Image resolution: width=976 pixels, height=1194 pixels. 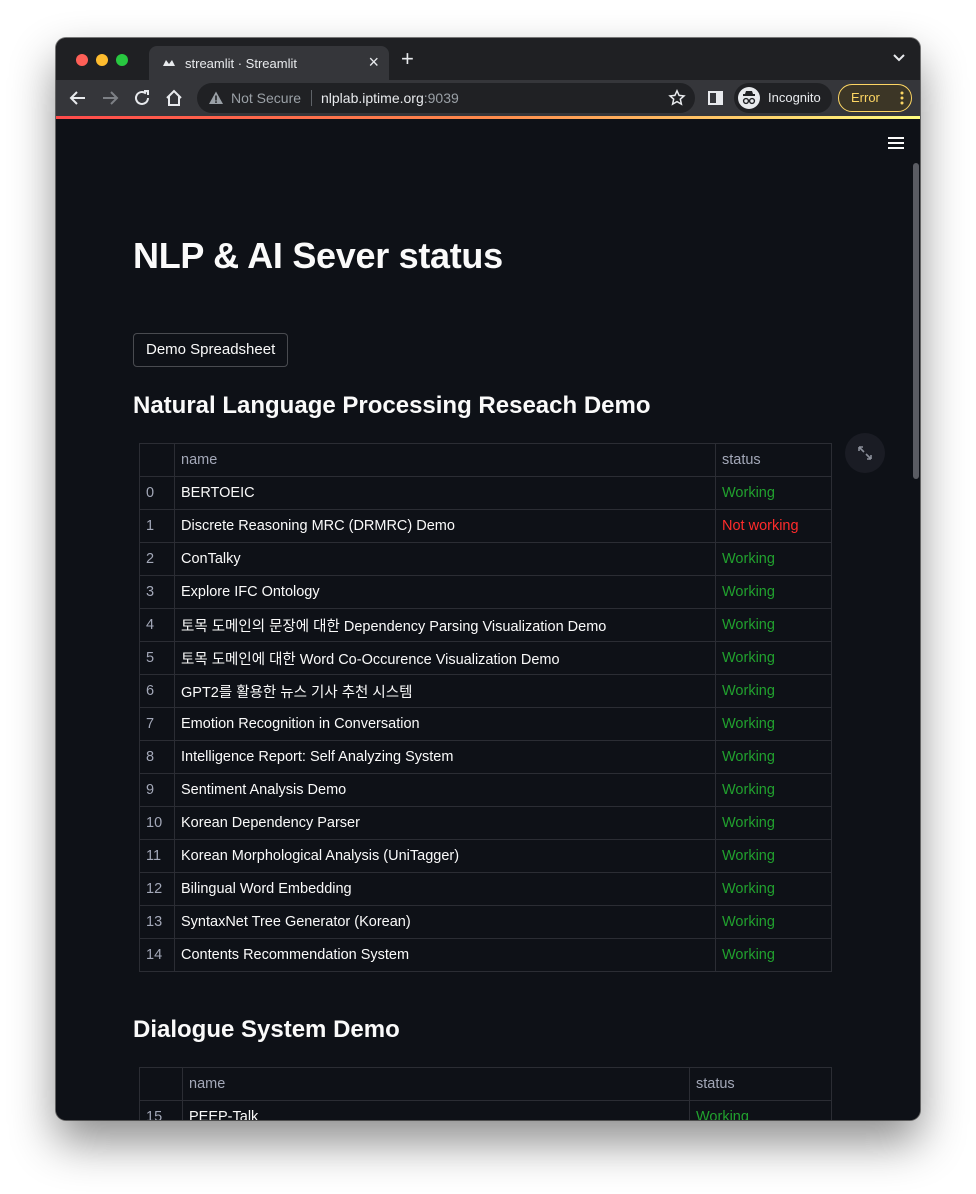 I want to click on back-arrow-icon, so click(x=78, y=98).